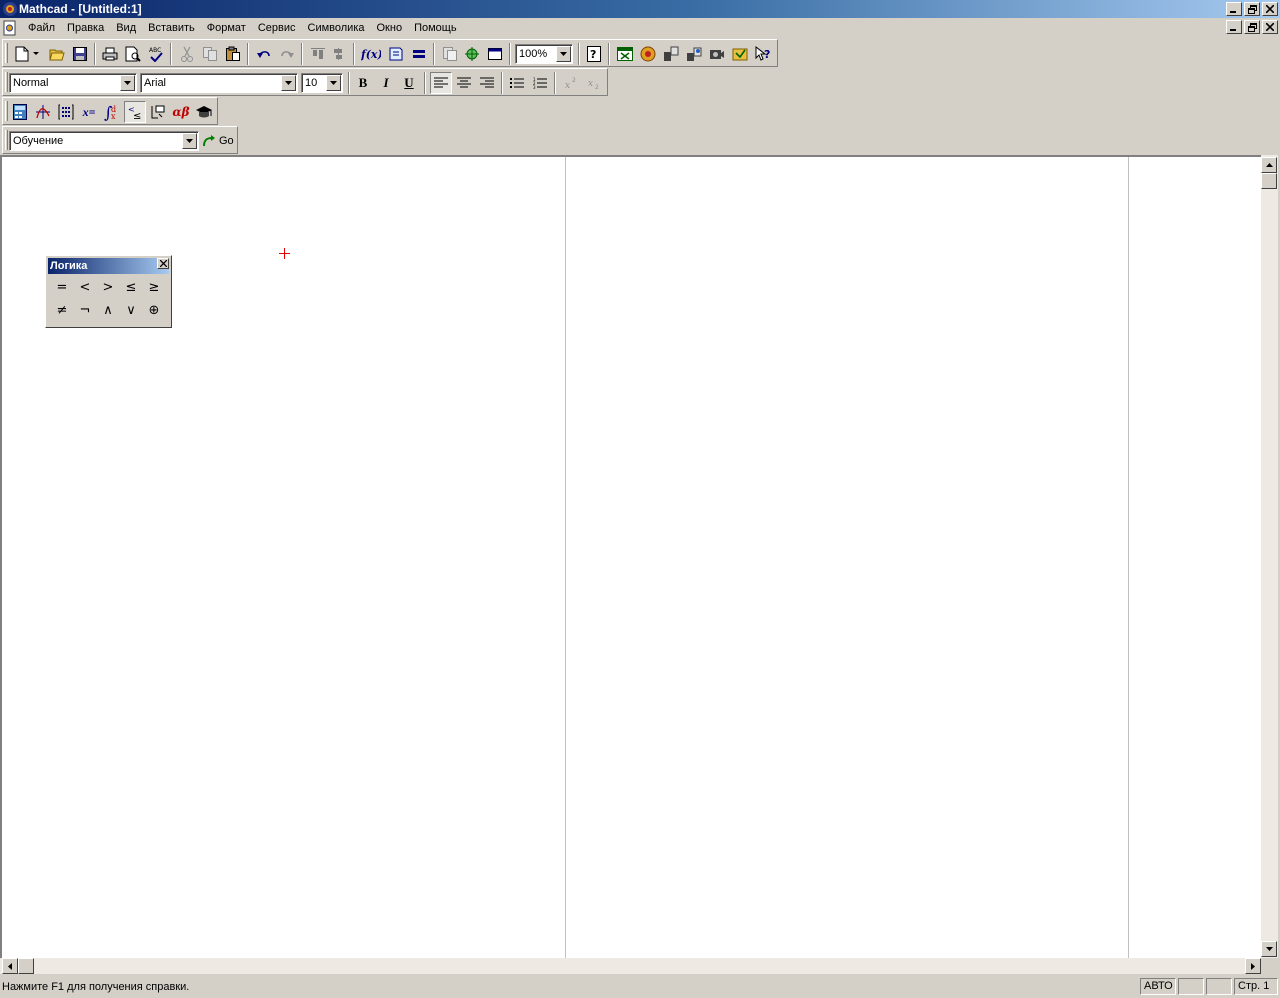  What do you see at coordinates (264, 54) in the screenshot?
I see `undo-button` at bounding box center [264, 54].